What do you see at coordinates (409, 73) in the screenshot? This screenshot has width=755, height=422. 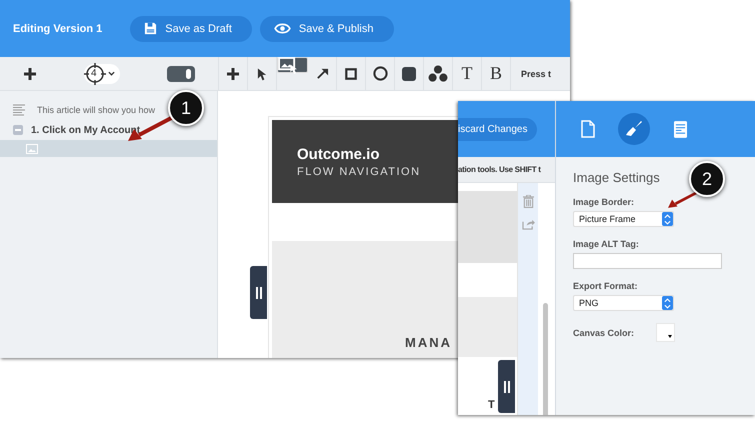 I see `filled-square-icon` at bounding box center [409, 73].